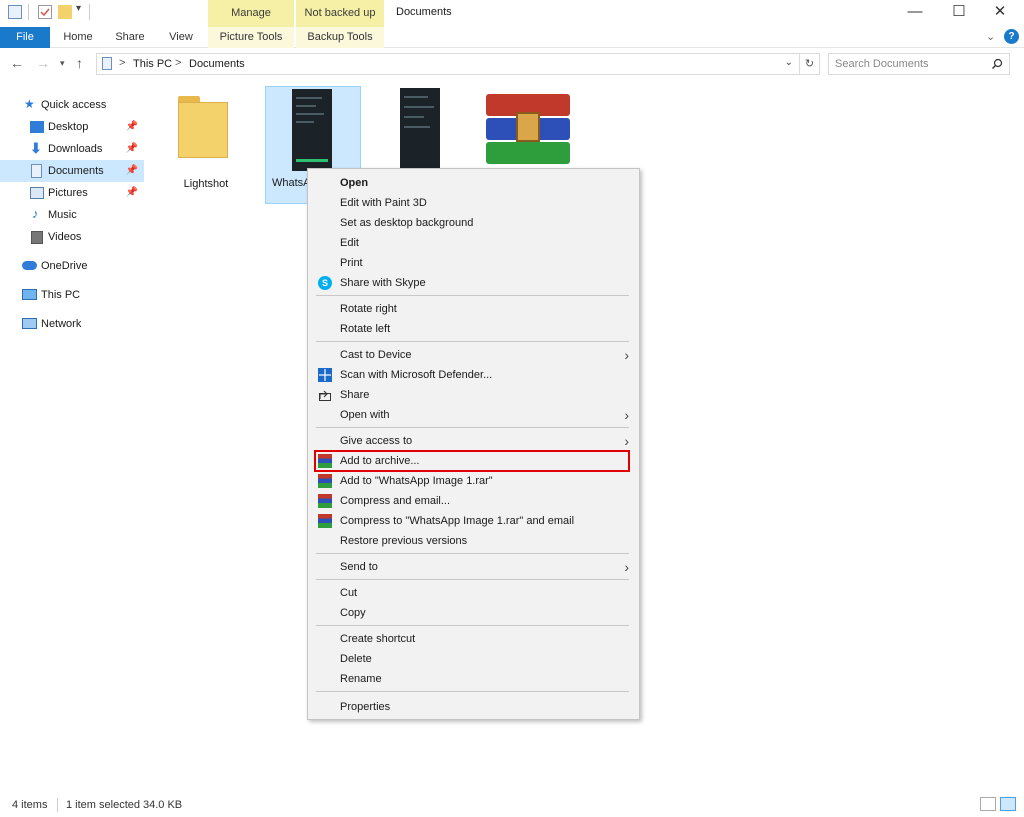 The image size is (1024, 817). Describe the element at coordinates (62, 215) in the screenshot. I see `sidebar-item-label: Music` at that location.